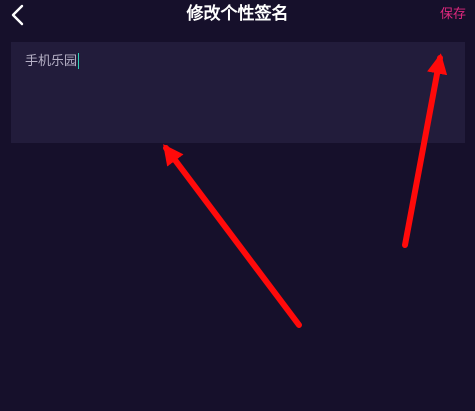  I want to click on header-bar: 修改个性签名 保存, so click(237, 15).